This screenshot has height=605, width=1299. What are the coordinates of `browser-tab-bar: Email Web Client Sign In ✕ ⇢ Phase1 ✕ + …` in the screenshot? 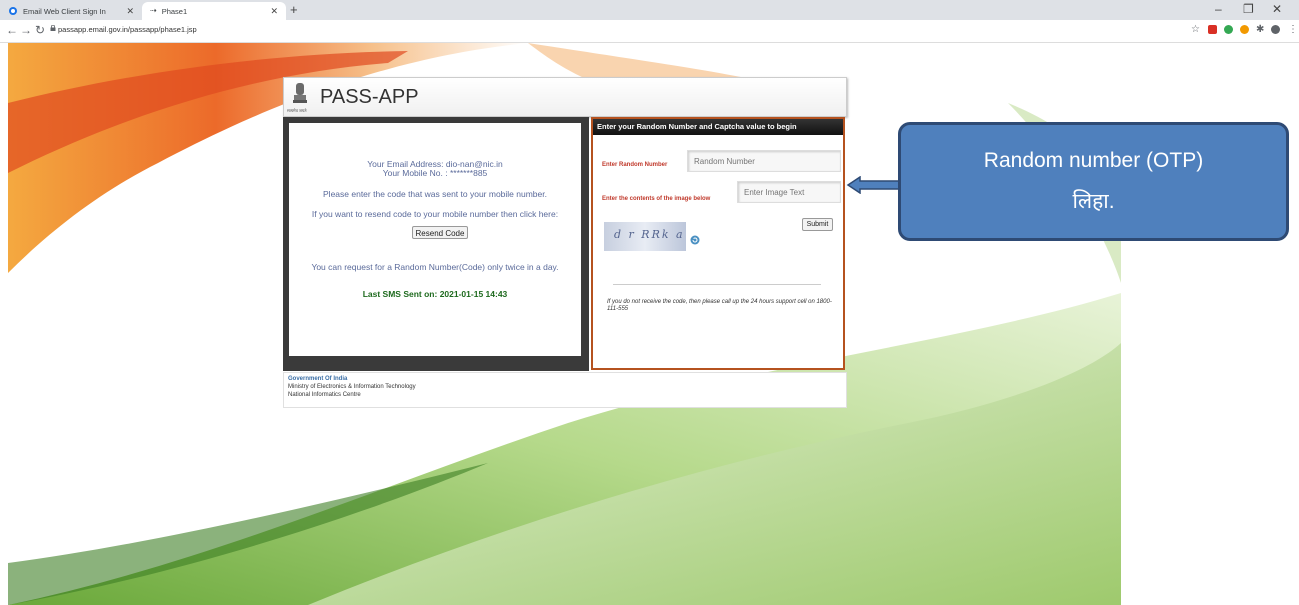 It's located at (649, 10).